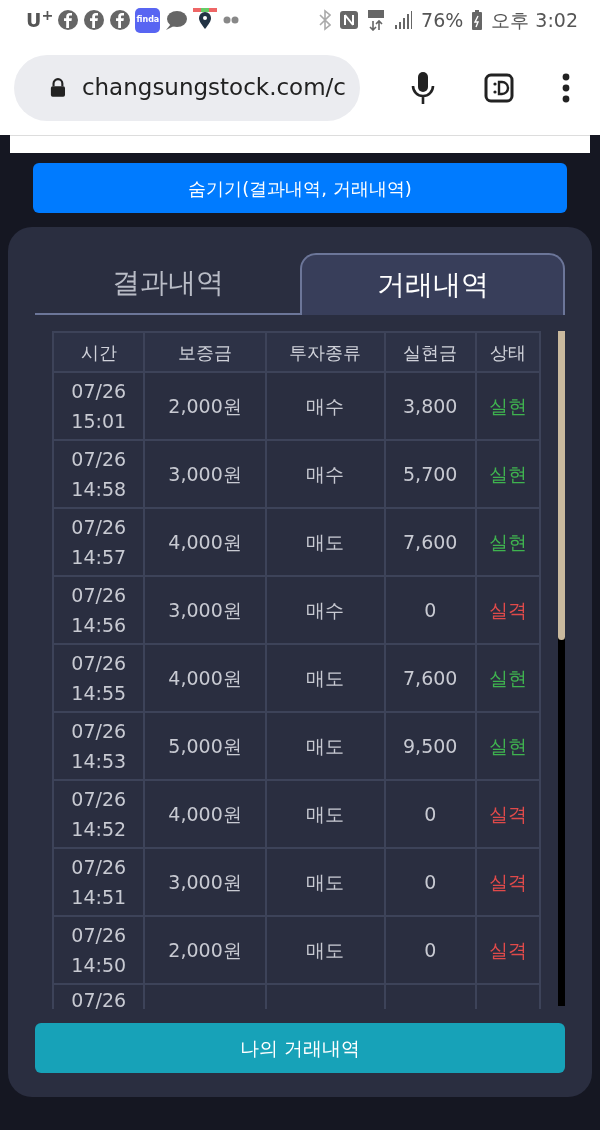 The image size is (600, 1130). Describe the element at coordinates (430, 474) in the screenshot. I see `table-cell: 5,700` at that location.